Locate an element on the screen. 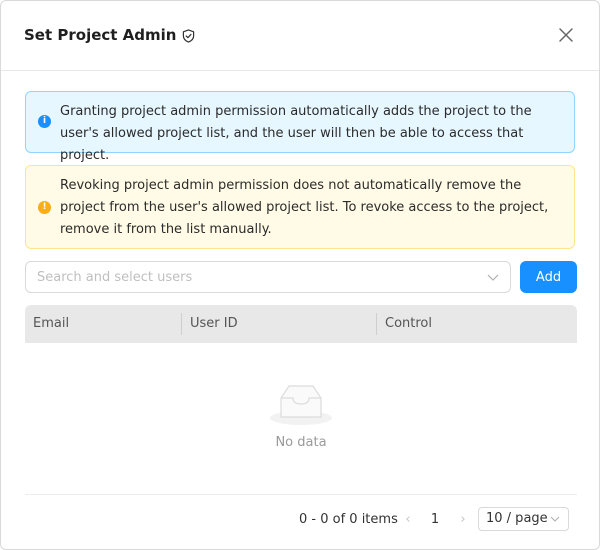  info-icon: i is located at coordinates (44, 121).